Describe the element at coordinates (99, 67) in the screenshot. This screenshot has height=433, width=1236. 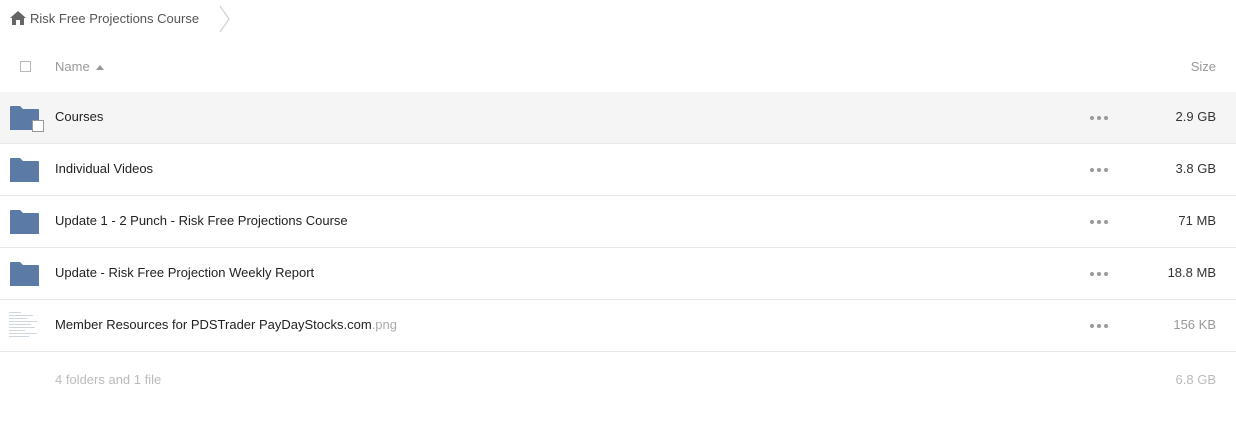
I see `sort-ascending-icon` at that location.